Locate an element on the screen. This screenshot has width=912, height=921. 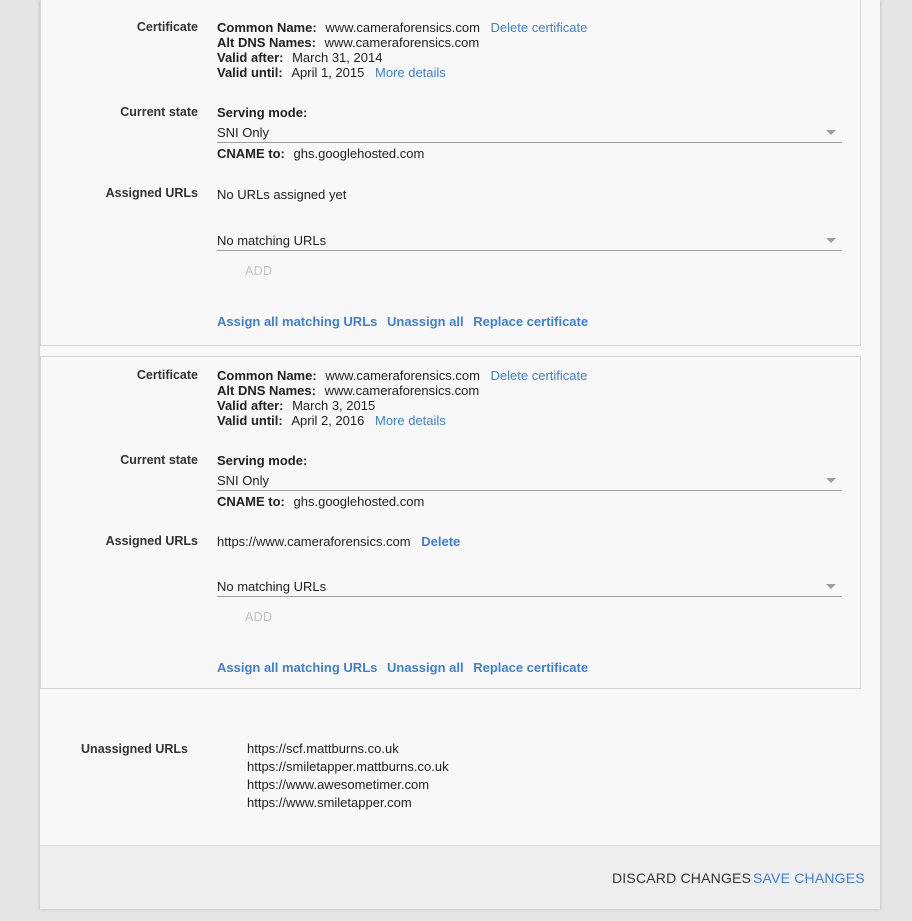
delete-assigned-url-link: Delete is located at coordinates (440, 541).